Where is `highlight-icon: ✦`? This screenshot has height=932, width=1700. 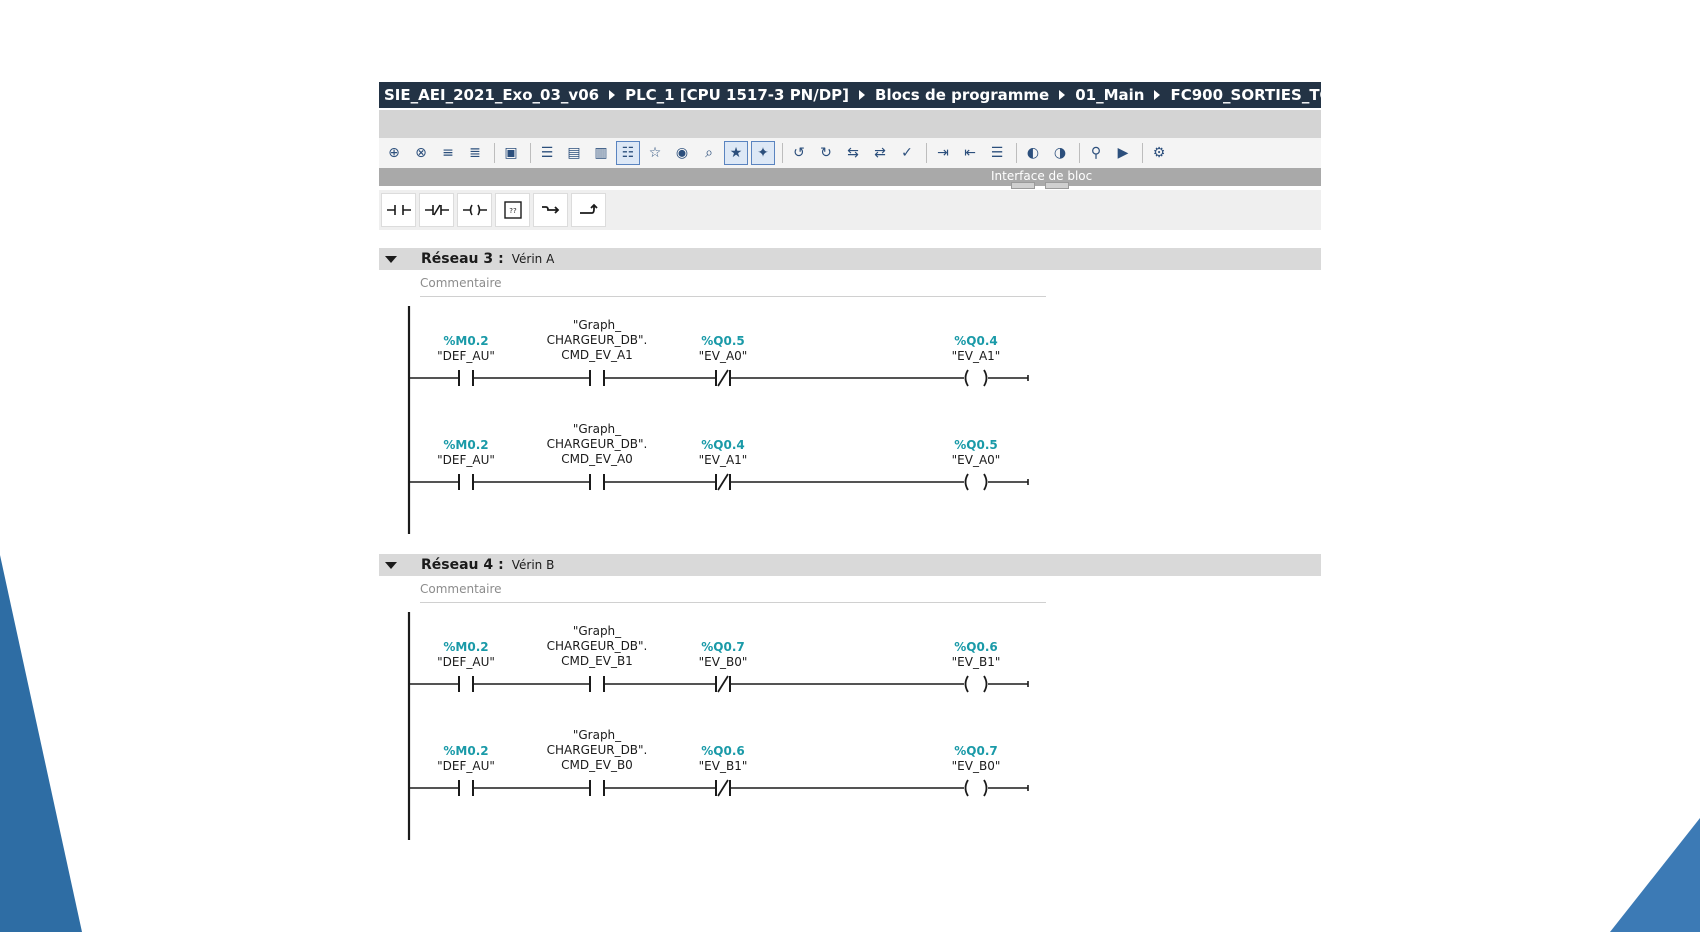 highlight-icon: ✦ is located at coordinates (763, 153).